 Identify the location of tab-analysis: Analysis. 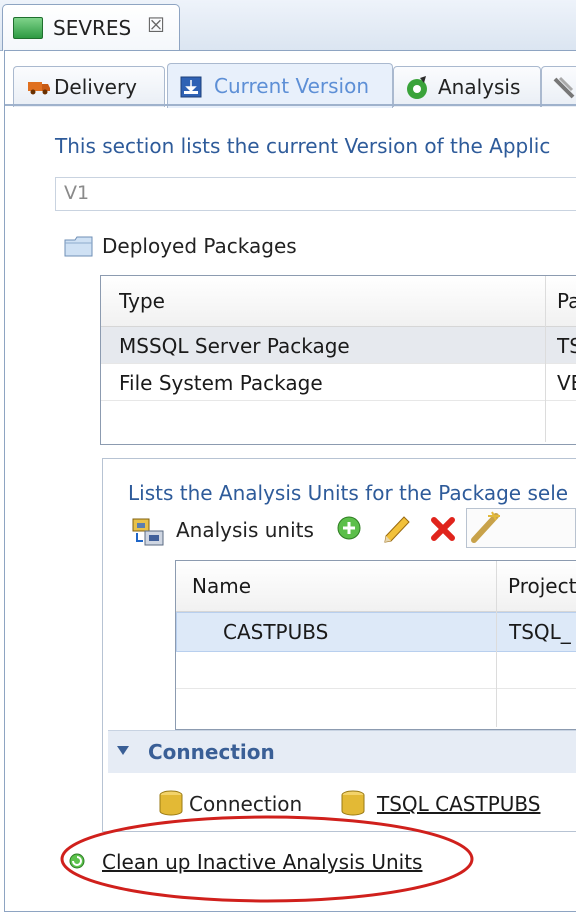
(467, 86).